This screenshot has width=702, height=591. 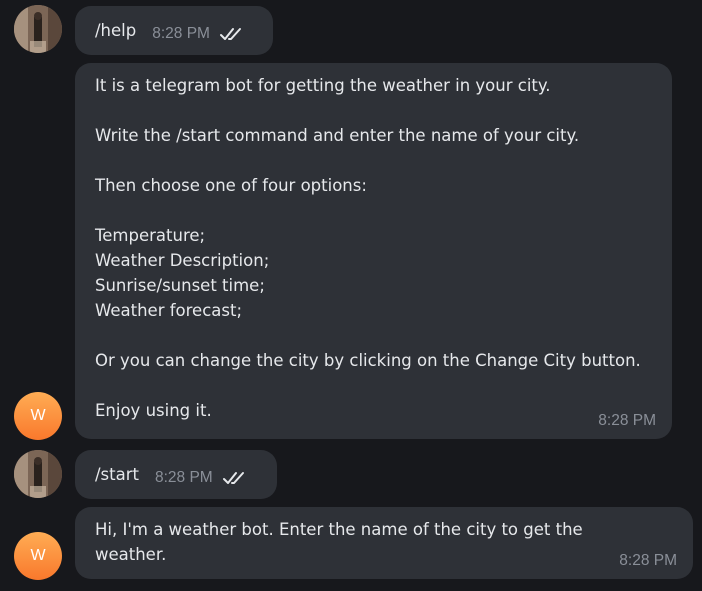 I want to click on message-start: /start 8:28 PM, so click(x=176, y=474).